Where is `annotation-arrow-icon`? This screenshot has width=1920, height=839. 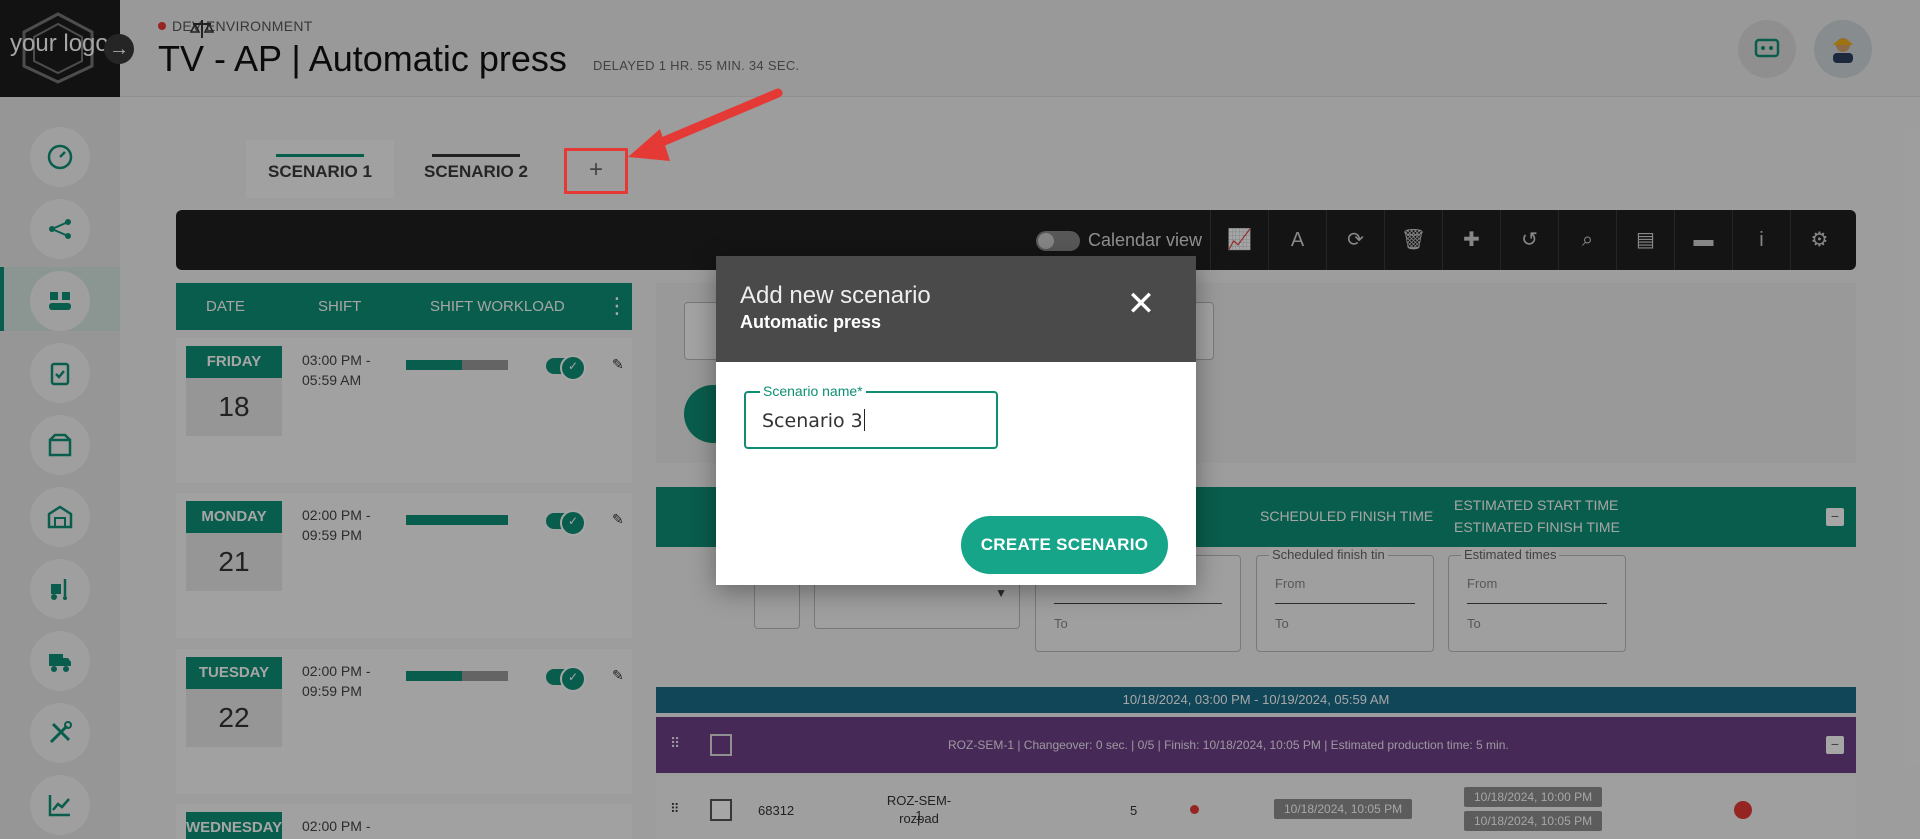 annotation-arrow-icon is located at coordinates (705, 124).